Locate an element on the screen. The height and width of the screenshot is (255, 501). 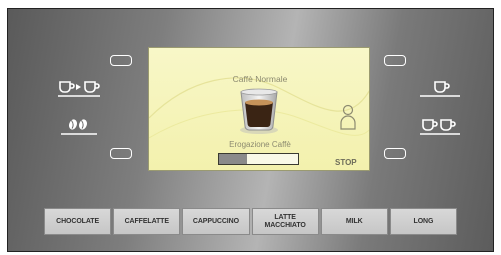
double-cup-icon is located at coordinates (440, 127).